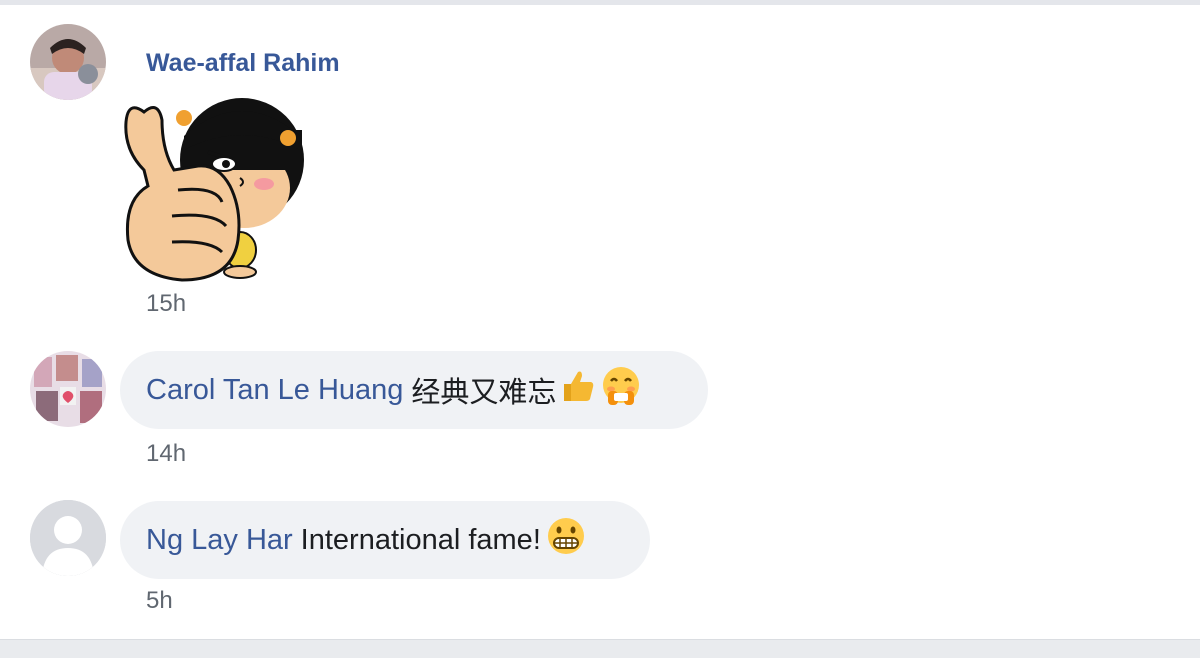 The height and width of the screenshot is (658, 1200). What do you see at coordinates (621, 390) in the screenshot?
I see `smiling-face-with-hand-over-mouth-icon` at bounding box center [621, 390].